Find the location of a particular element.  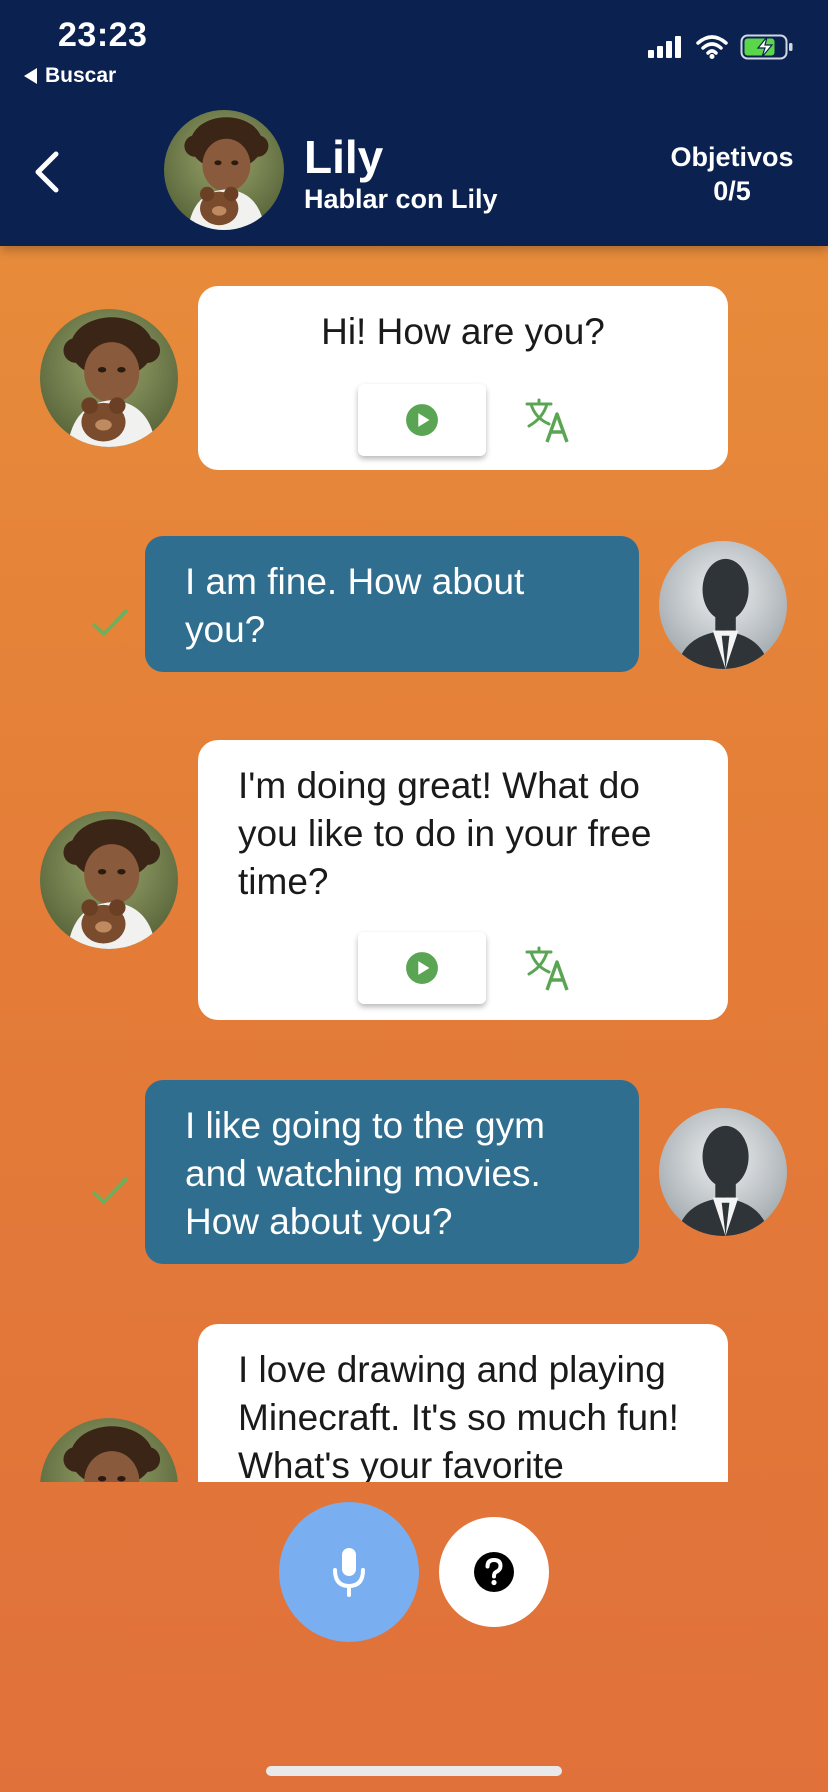

question-circle-icon is located at coordinates (494, 1572).